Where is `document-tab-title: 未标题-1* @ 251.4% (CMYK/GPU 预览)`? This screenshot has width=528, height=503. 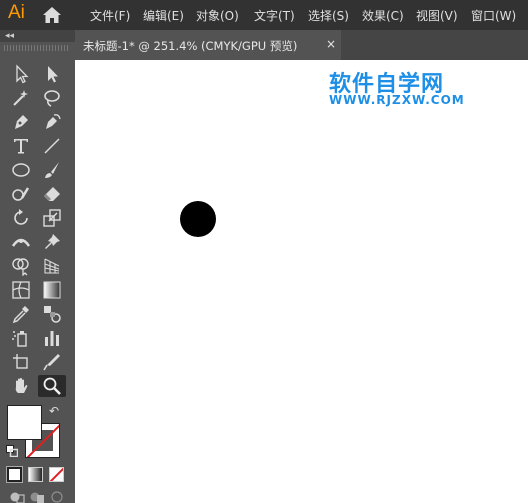 document-tab-title: 未标题-1* @ 251.4% (CMYK/GPU 预览) is located at coordinates (190, 46).